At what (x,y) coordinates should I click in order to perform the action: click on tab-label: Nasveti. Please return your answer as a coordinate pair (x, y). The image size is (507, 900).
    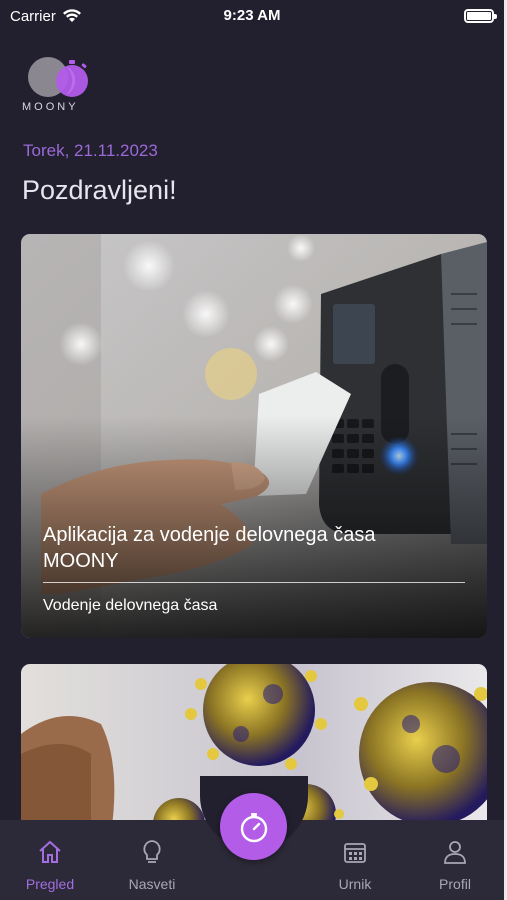
    Looking at the image, I should click on (152, 884).